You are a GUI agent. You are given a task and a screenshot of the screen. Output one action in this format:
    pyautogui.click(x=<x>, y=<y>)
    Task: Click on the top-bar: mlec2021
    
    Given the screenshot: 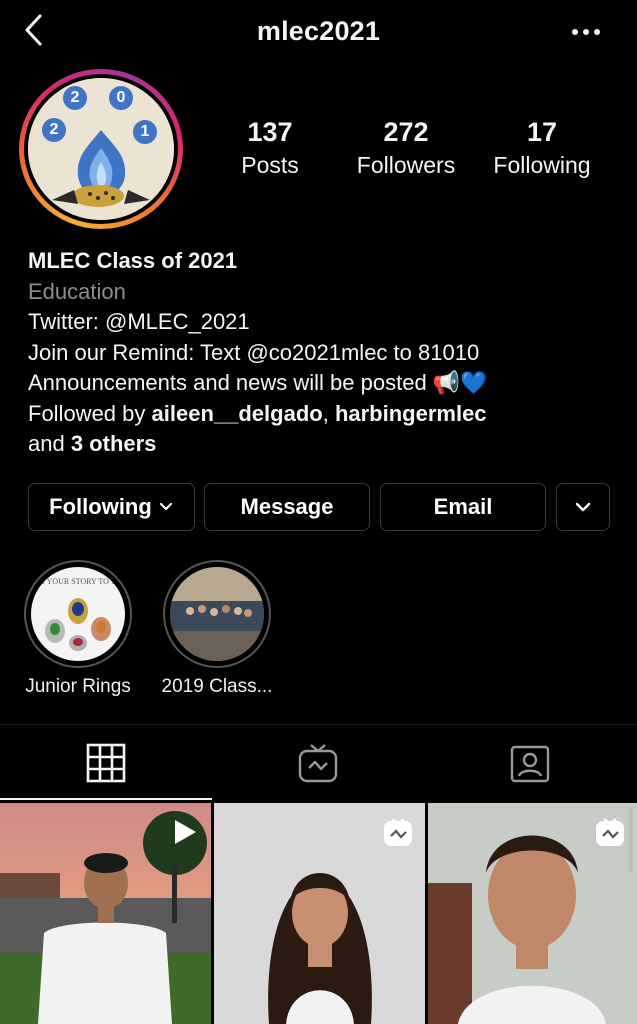 What is the action you would take?
    pyautogui.click(x=318, y=31)
    